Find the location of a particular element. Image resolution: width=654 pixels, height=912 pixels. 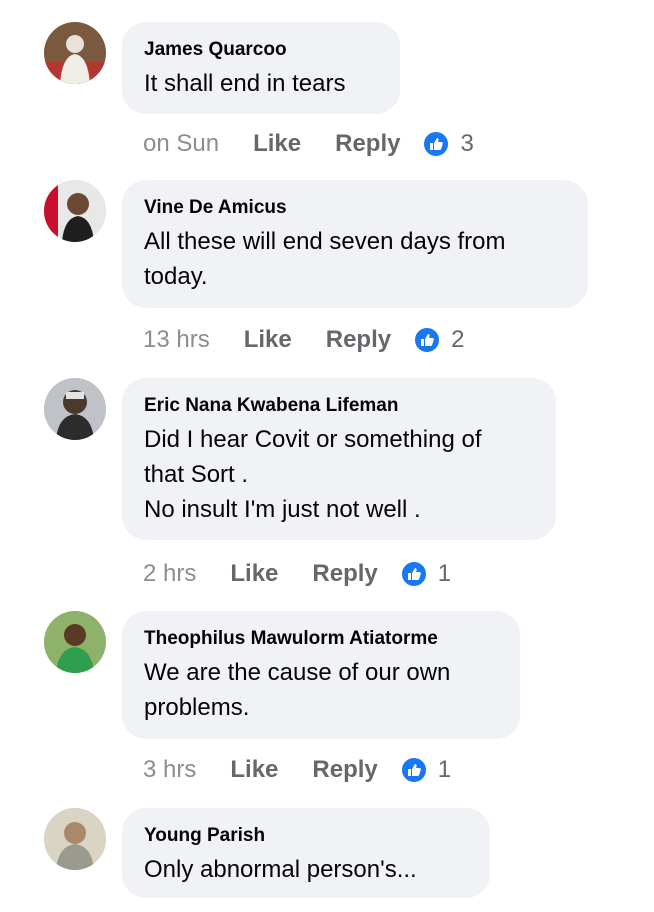

comment-actions: 3 hrs Like Reply 1 is located at coordinates (297, 770).